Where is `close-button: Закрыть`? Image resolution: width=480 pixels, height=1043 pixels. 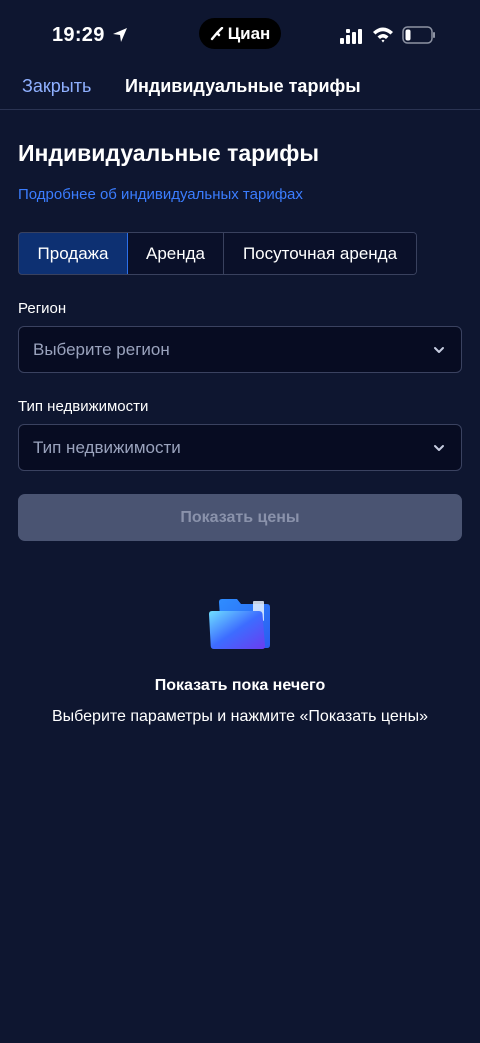 close-button: Закрыть is located at coordinates (56, 86).